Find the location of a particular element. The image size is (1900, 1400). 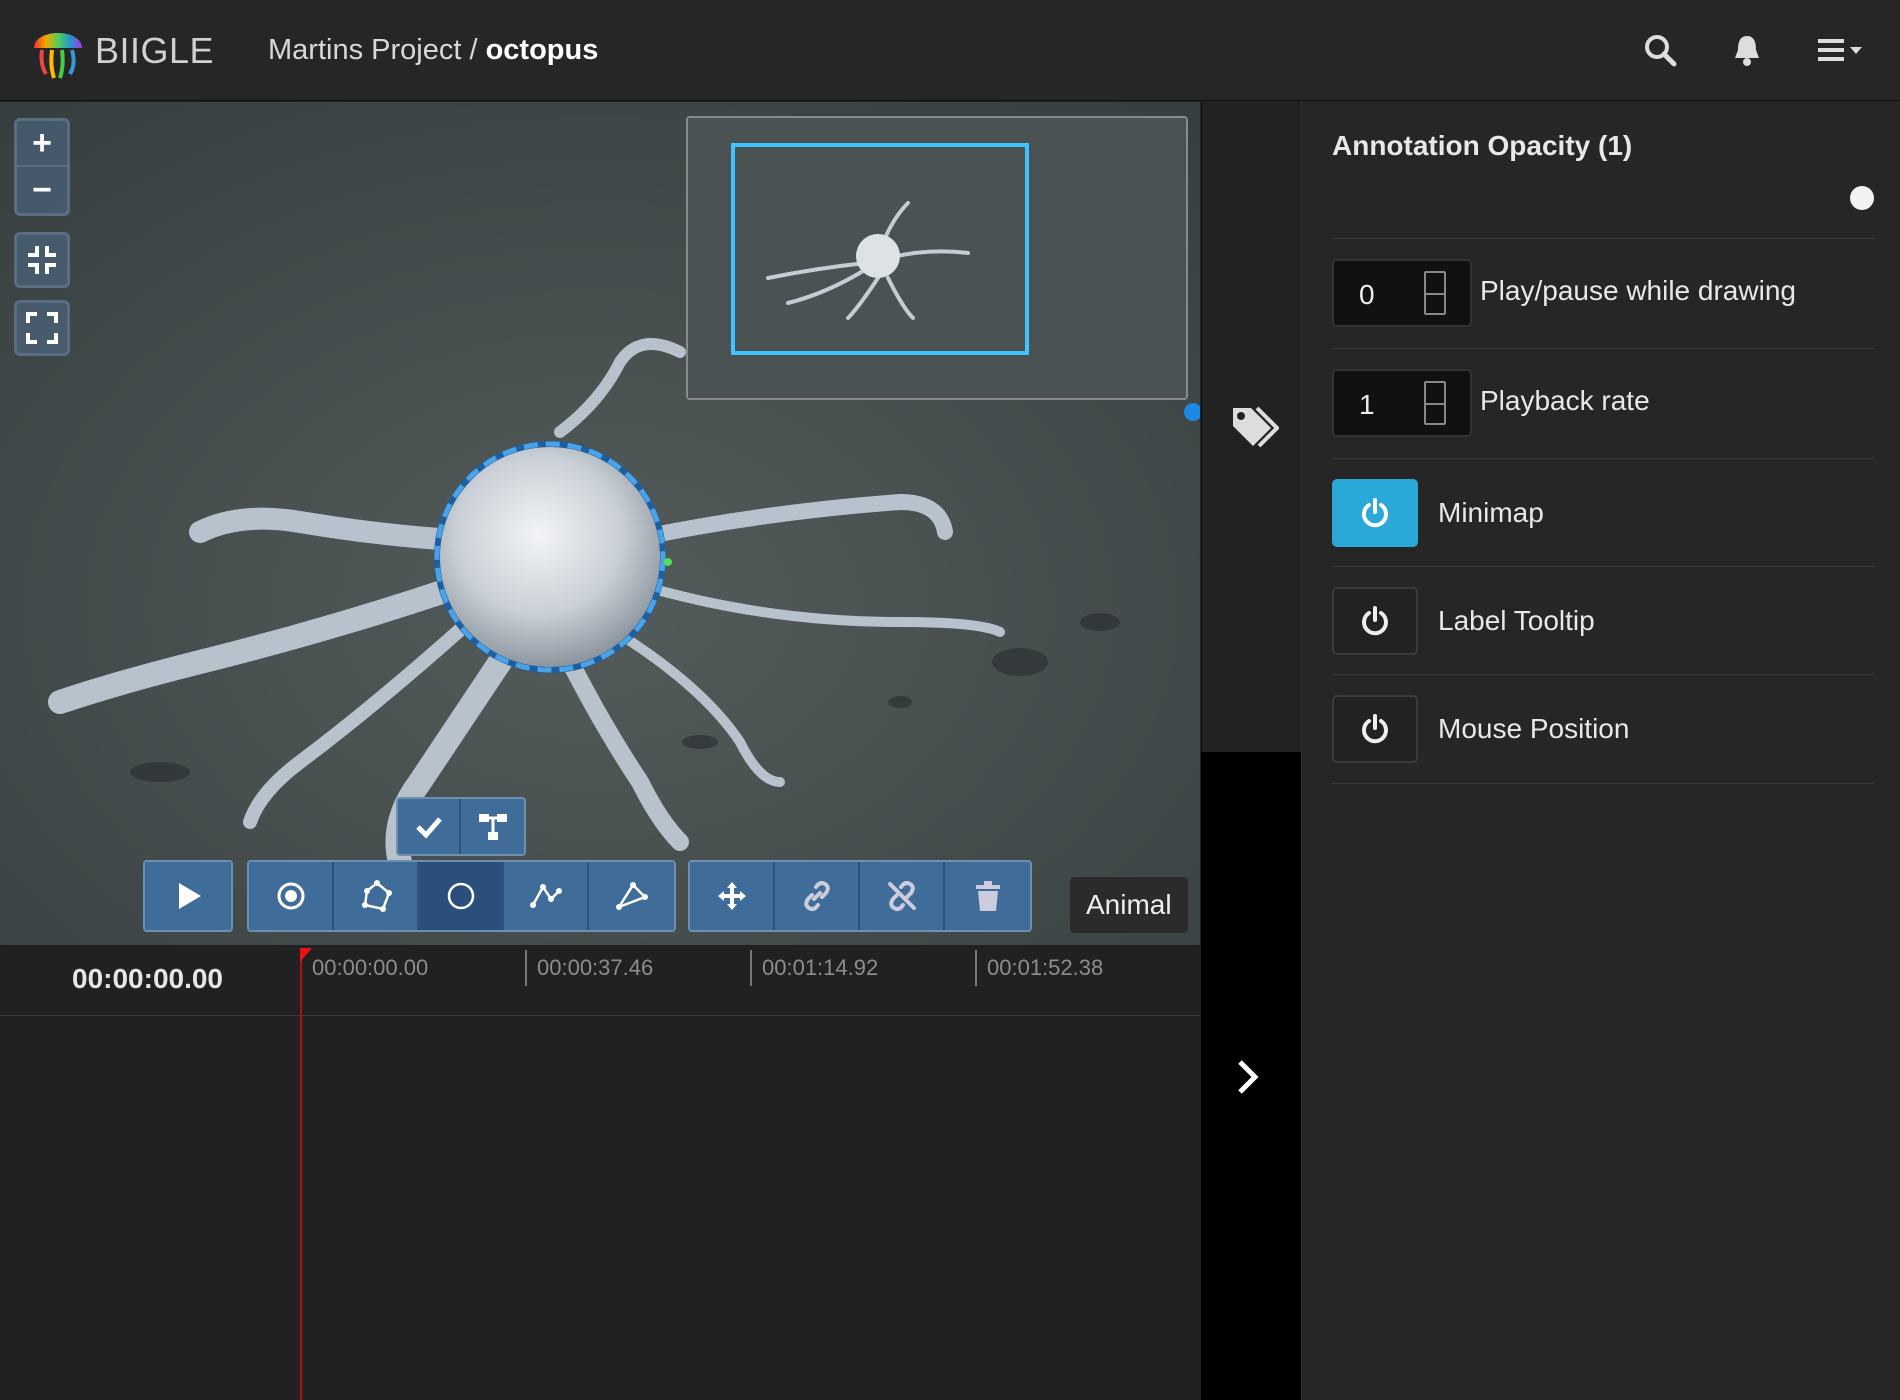

circle-tool-button is located at coordinates (461, 896).